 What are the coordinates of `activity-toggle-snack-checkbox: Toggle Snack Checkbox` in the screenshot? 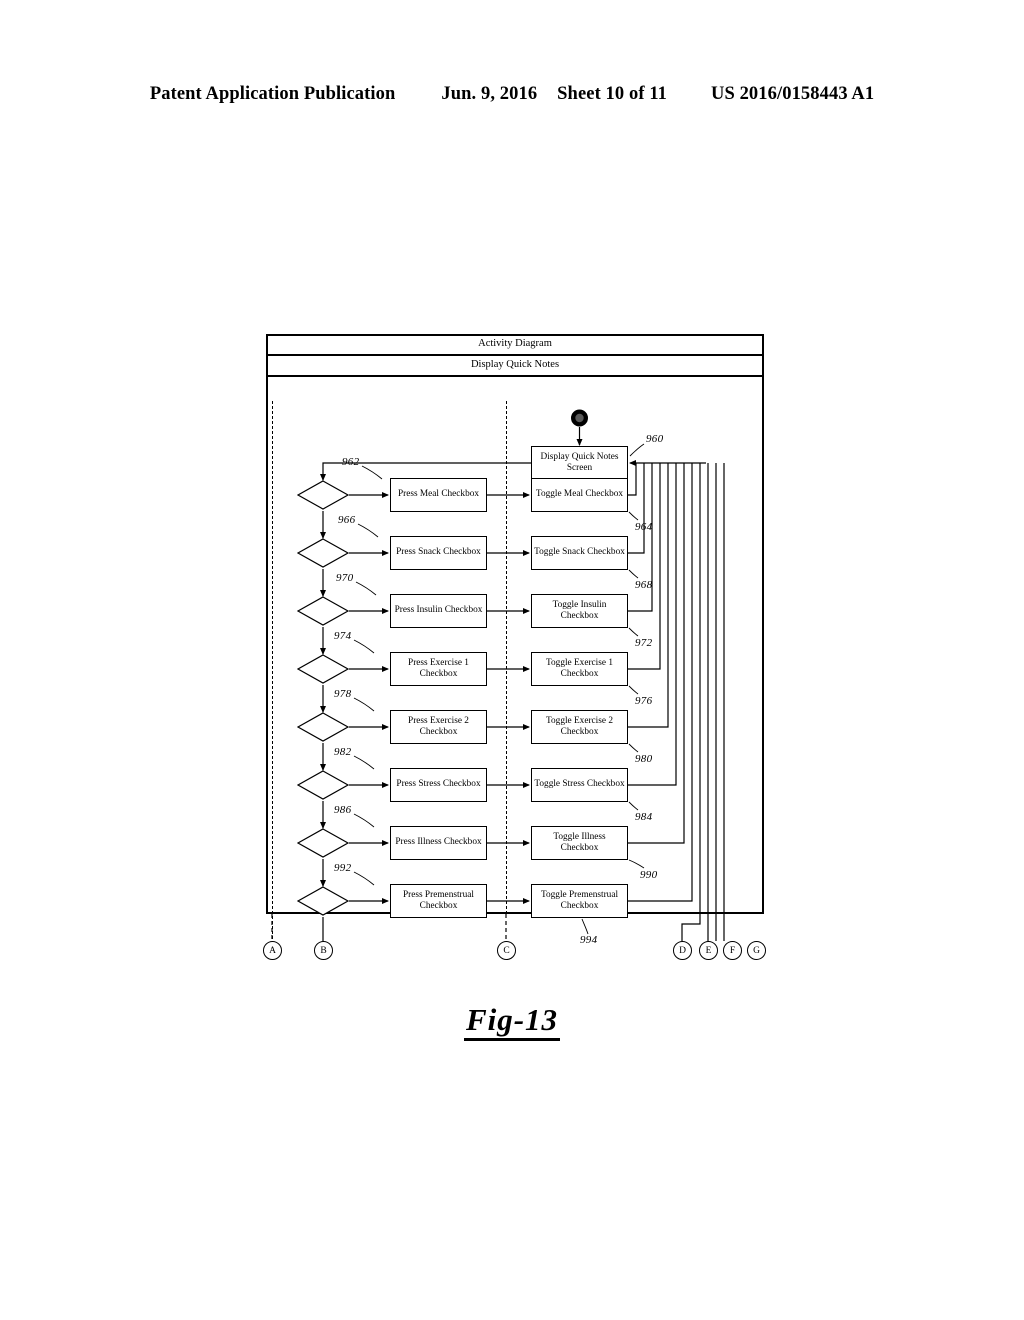 It's located at (579, 553).